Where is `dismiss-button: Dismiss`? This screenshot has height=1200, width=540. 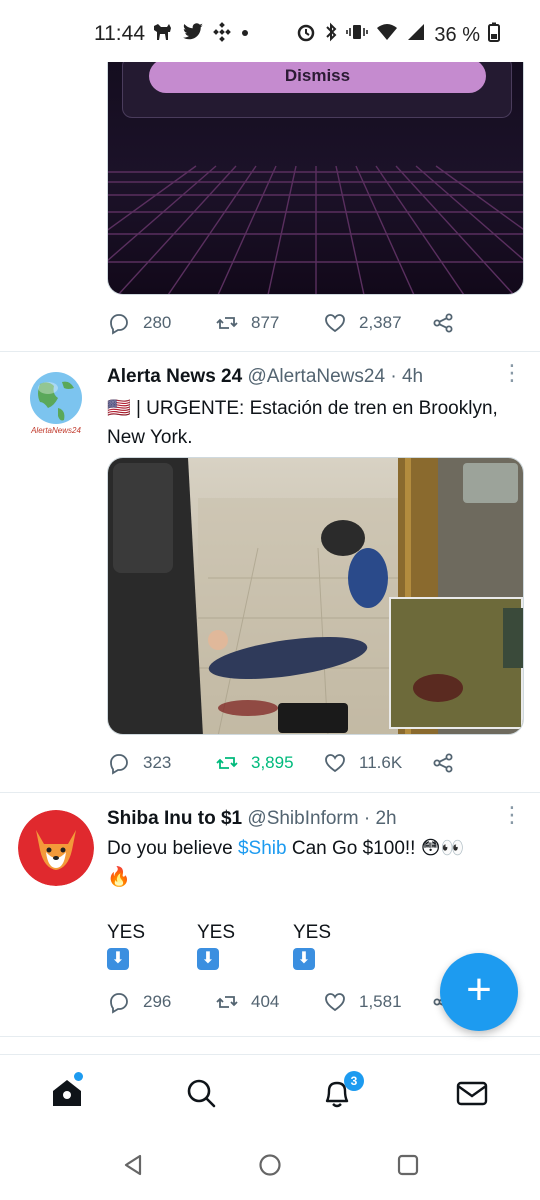
dismiss-button: Dismiss is located at coordinates (317, 77).